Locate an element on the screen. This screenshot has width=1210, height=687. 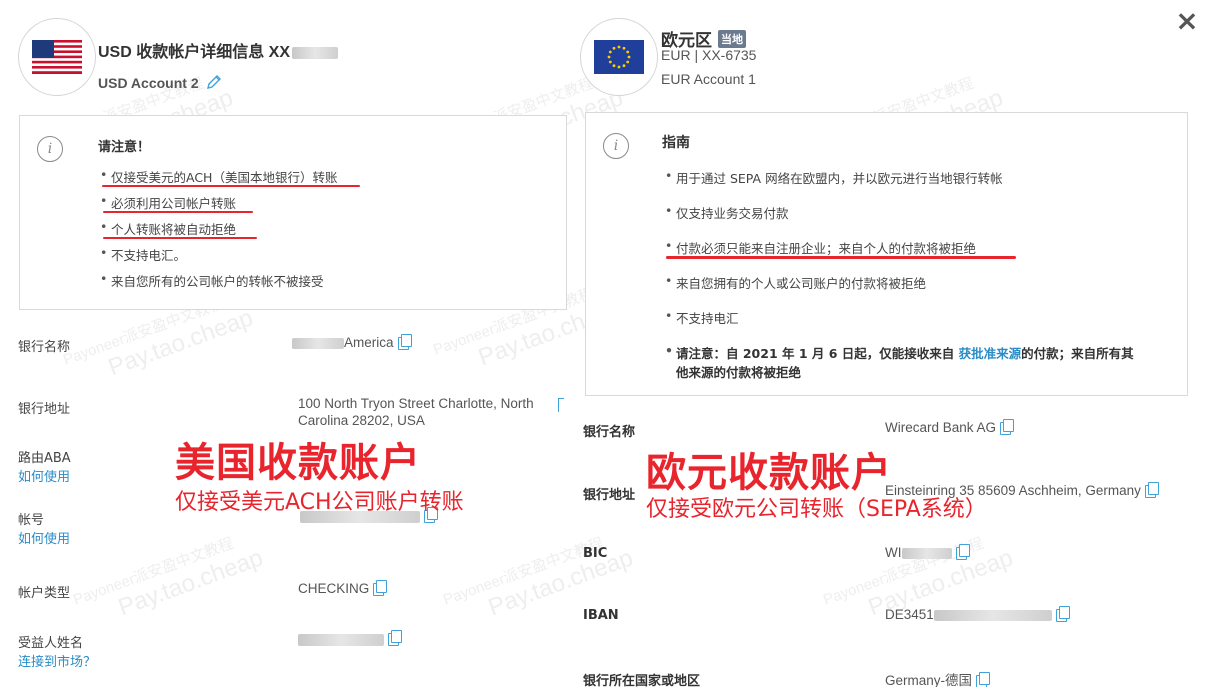
usd-bank-address-label: 银行地址 is located at coordinates (44, 409).